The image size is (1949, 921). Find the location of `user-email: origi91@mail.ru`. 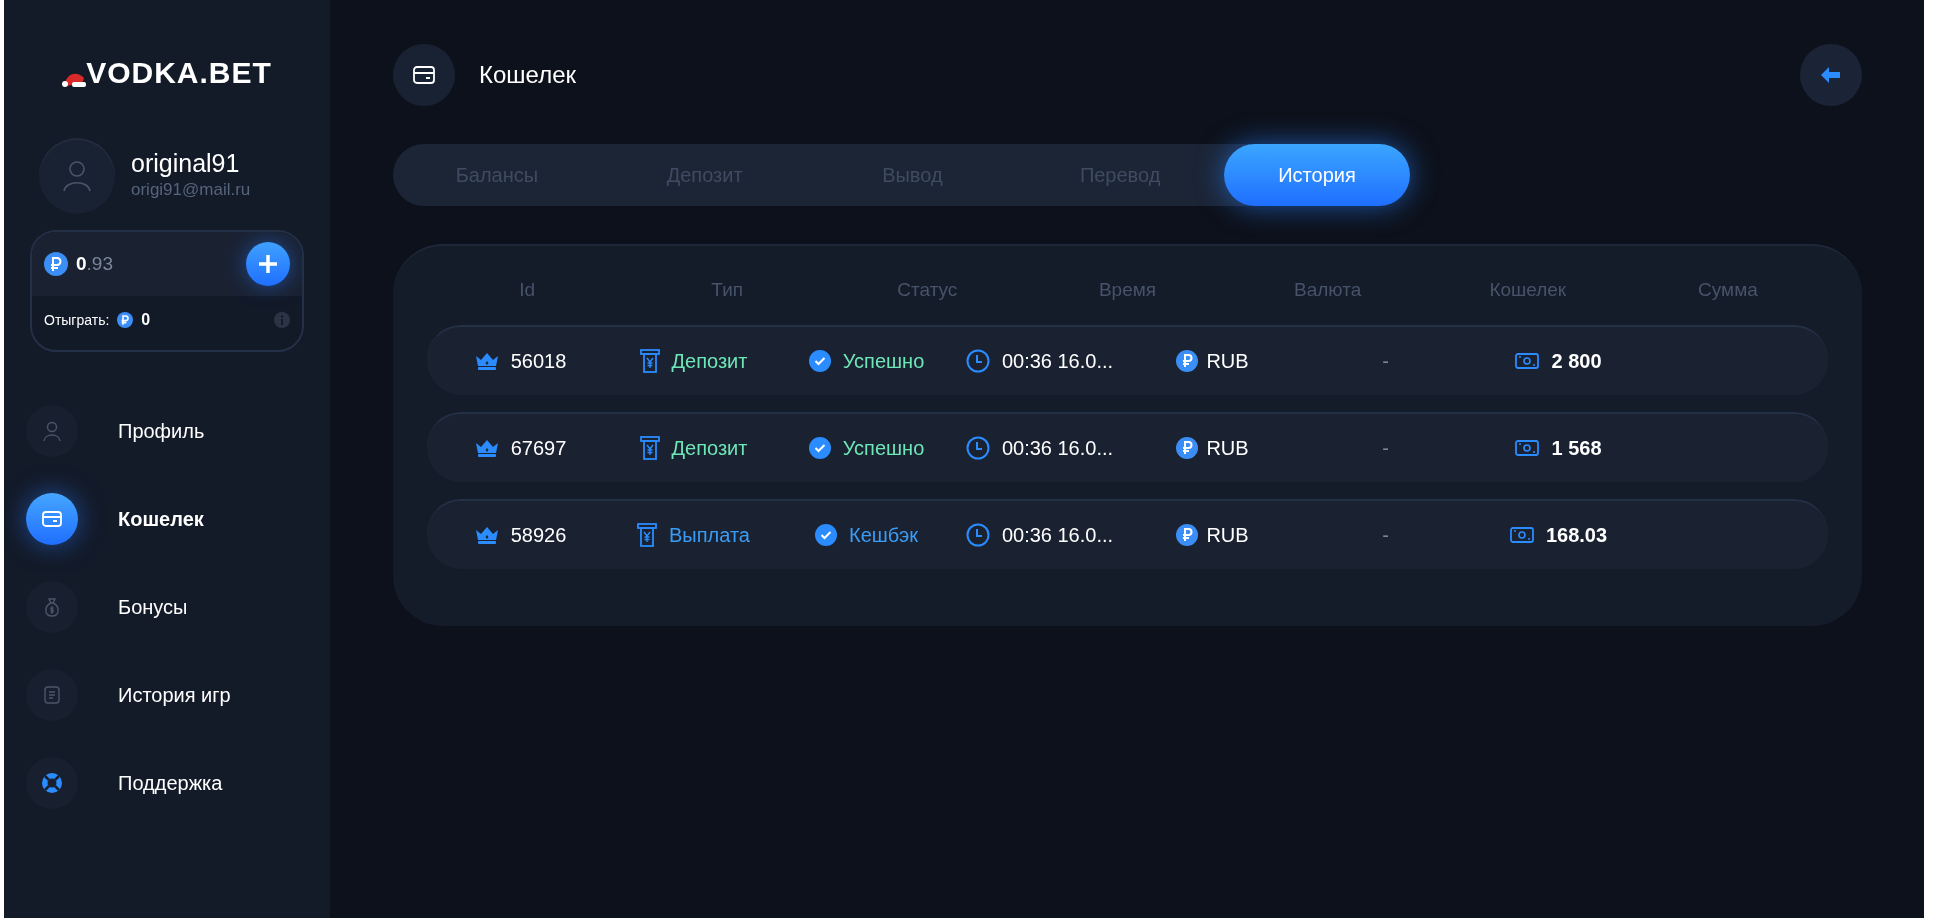

user-email: origi91@mail.ru is located at coordinates (191, 190).